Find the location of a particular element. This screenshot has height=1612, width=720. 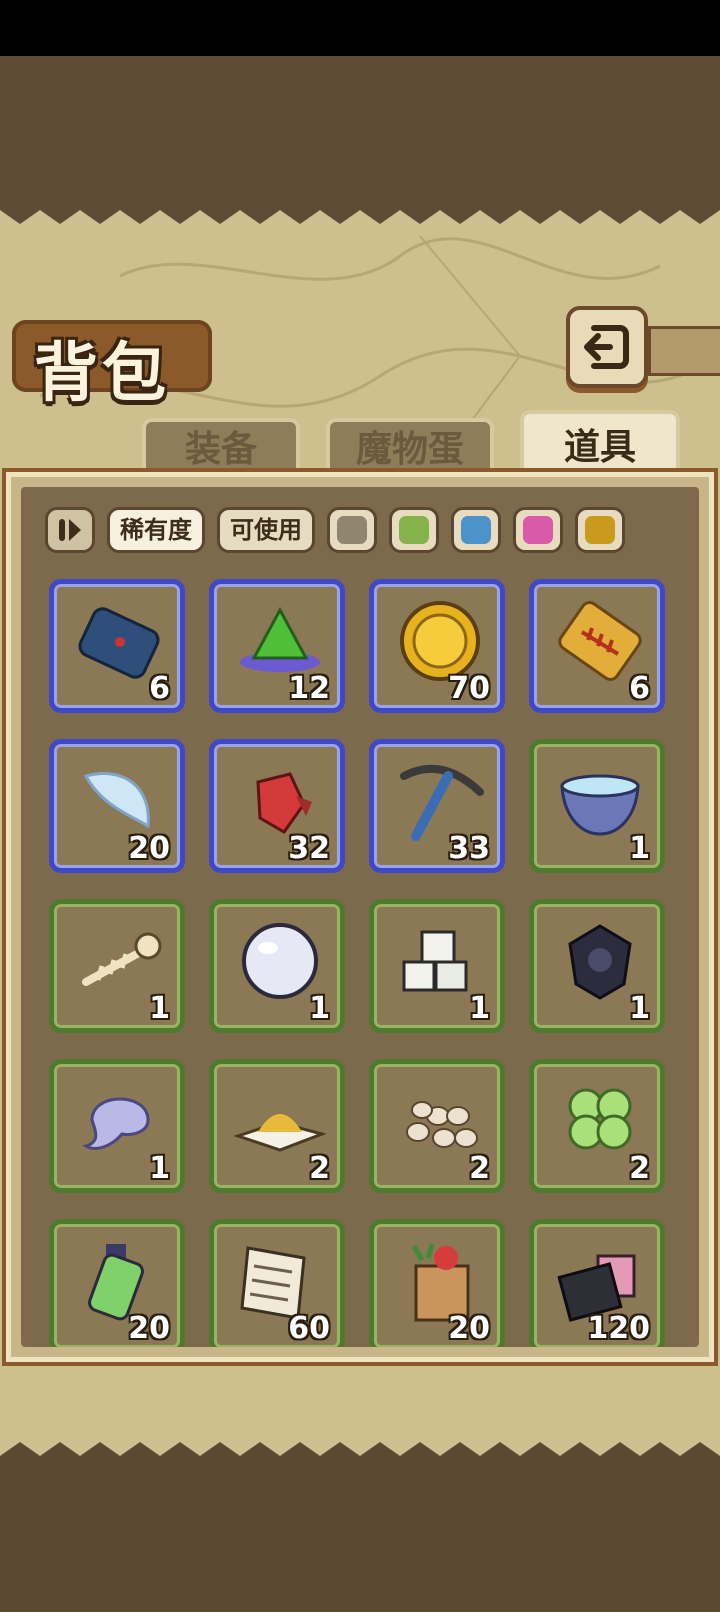

page-title-plate: 背包 is located at coordinates (112, 365).